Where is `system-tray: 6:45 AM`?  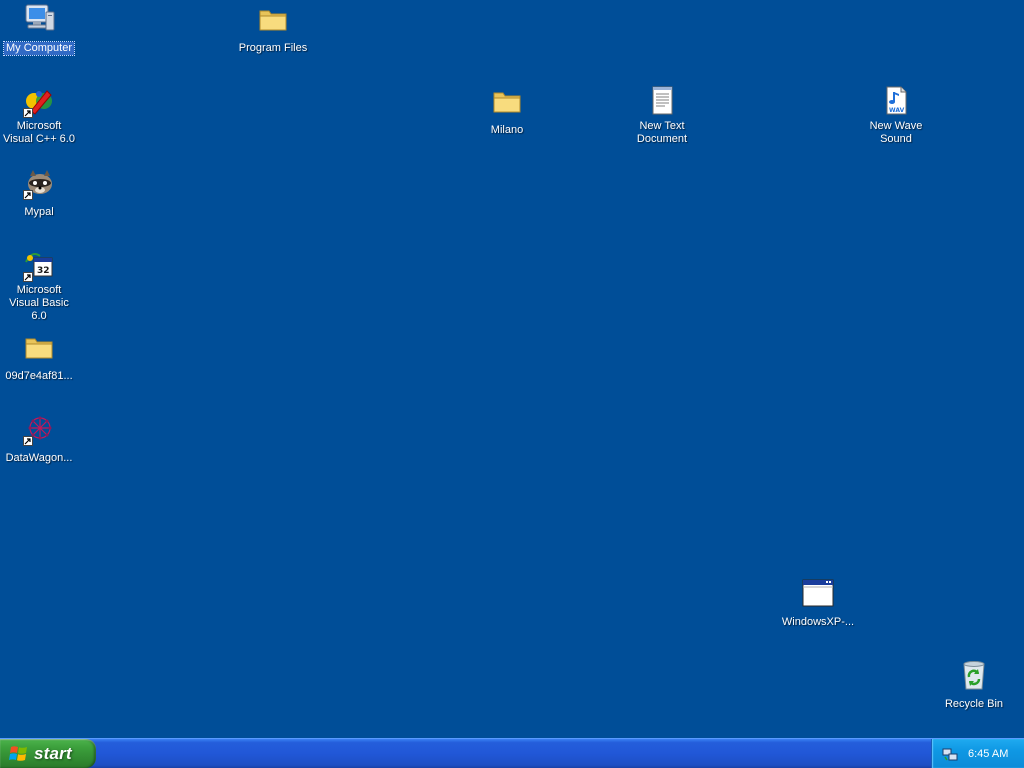 system-tray: 6:45 AM is located at coordinates (977, 753).